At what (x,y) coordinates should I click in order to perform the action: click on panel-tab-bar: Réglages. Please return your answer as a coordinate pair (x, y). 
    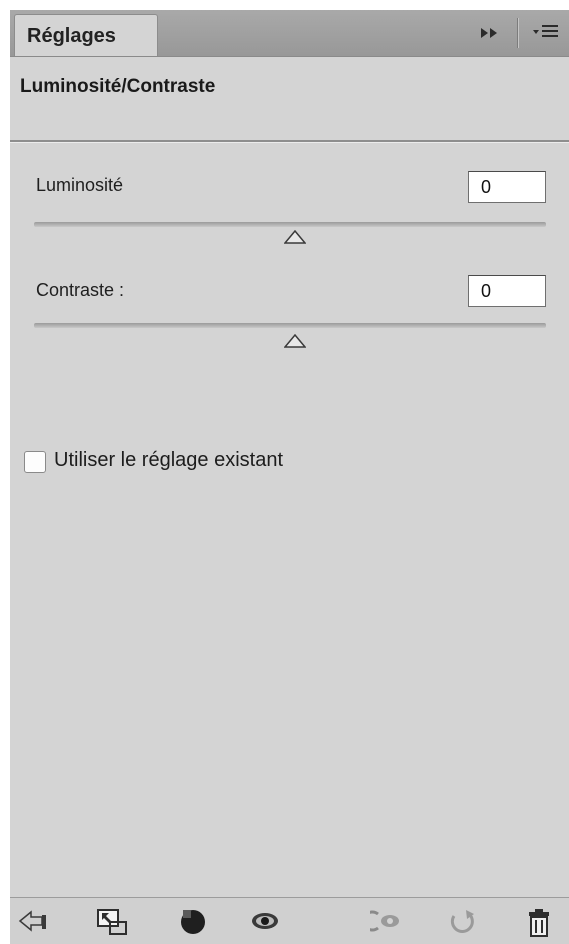
    Looking at the image, I should click on (289, 33).